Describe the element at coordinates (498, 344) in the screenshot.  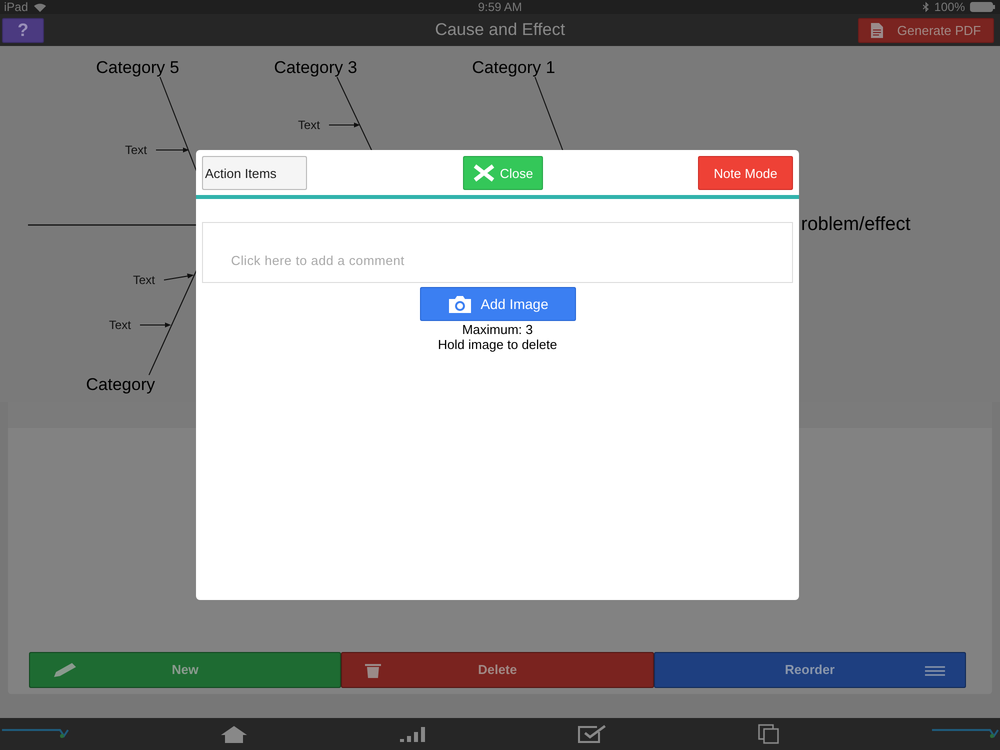
I see `delete-hint: Hold image to delete` at that location.